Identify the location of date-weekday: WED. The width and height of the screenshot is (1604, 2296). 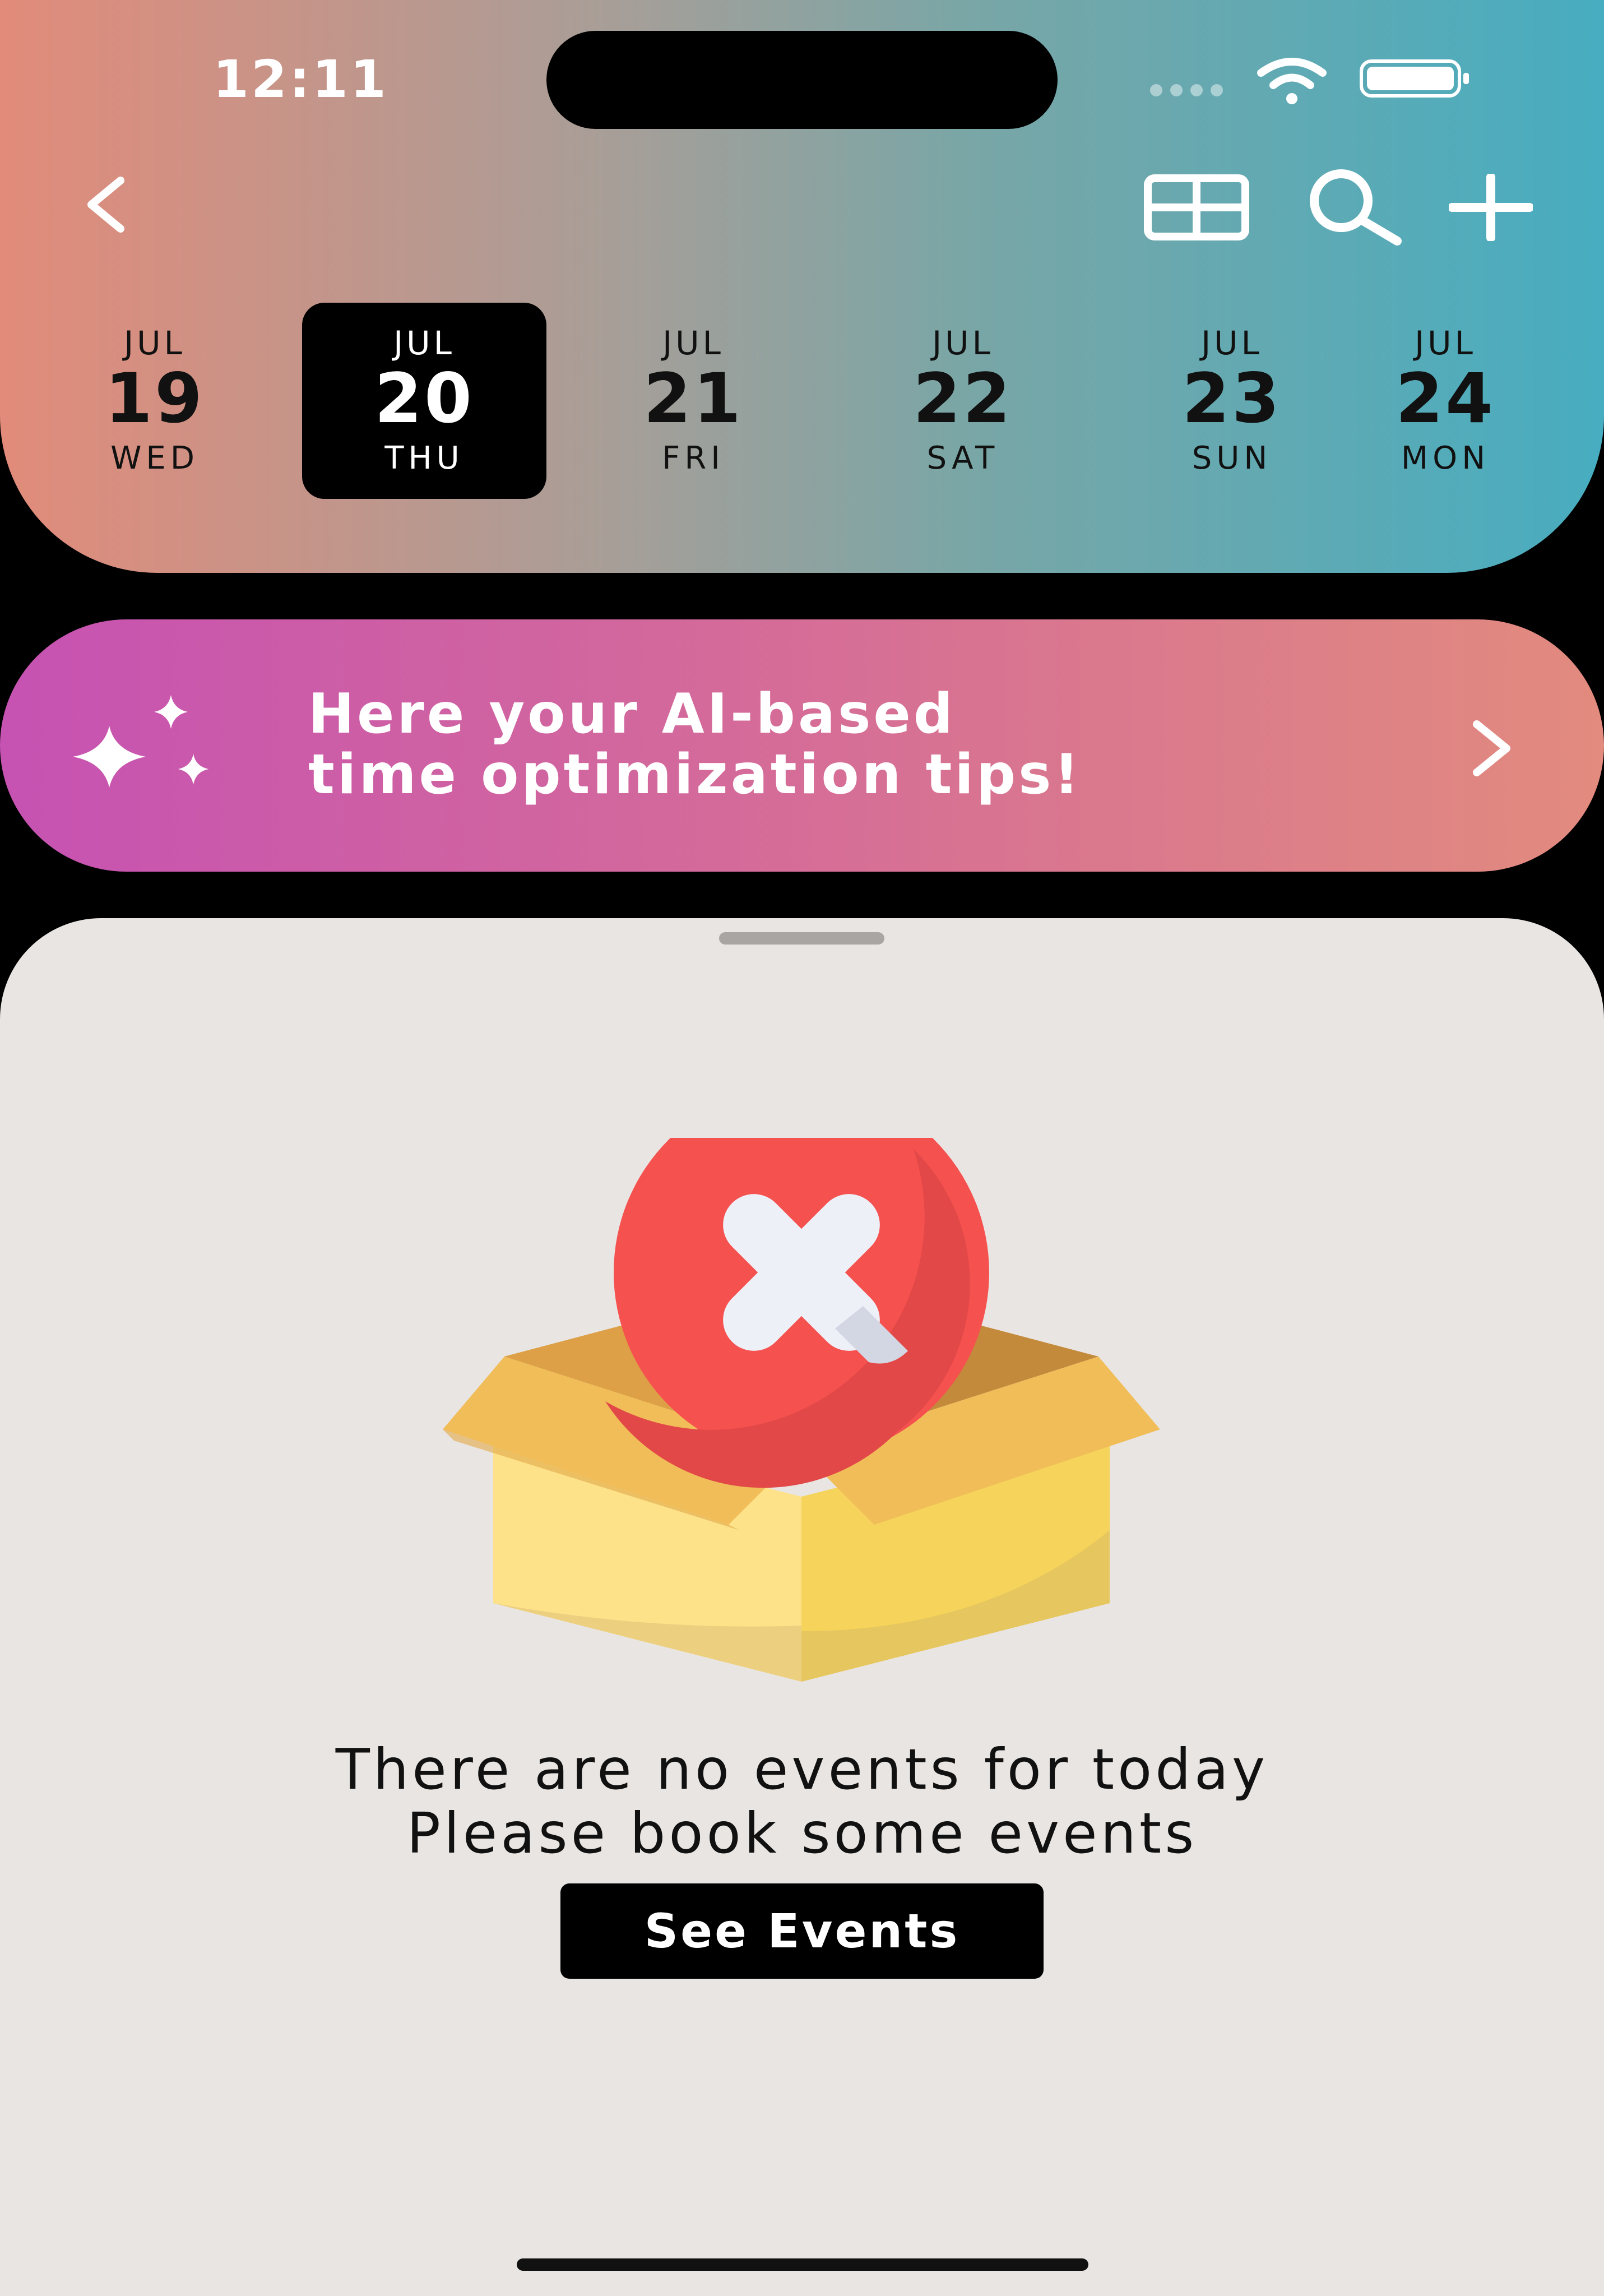
(155, 458).